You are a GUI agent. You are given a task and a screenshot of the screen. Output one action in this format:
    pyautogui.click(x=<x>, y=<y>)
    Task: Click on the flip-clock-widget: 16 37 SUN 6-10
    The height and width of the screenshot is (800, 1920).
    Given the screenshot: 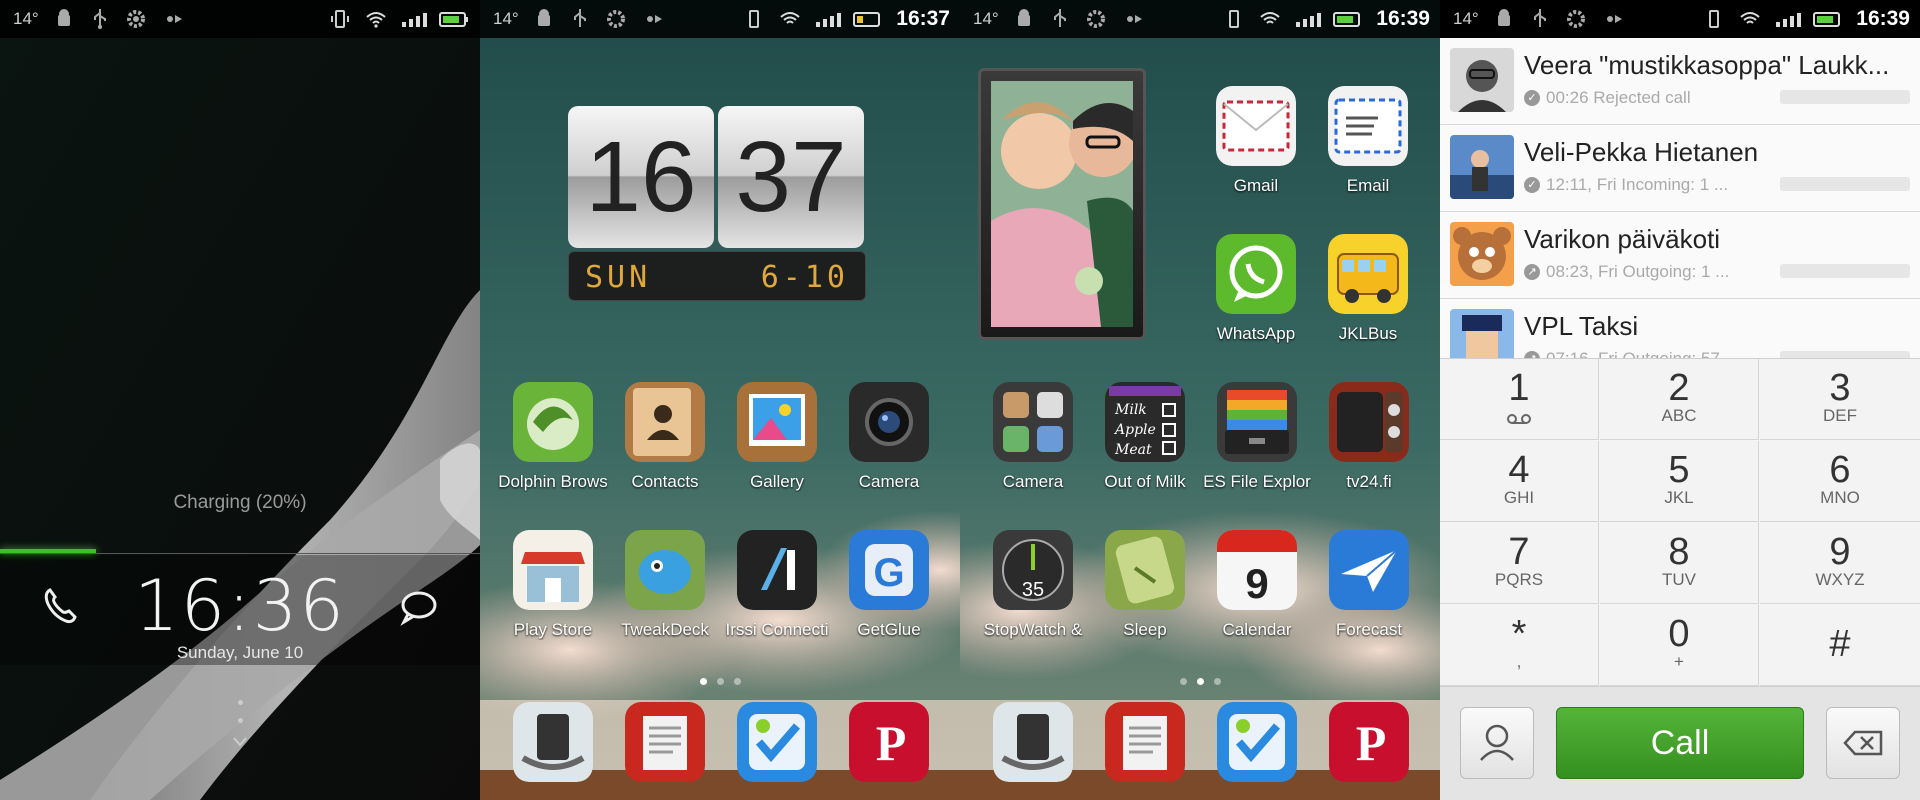 What is the action you would take?
    pyautogui.click(x=718, y=204)
    